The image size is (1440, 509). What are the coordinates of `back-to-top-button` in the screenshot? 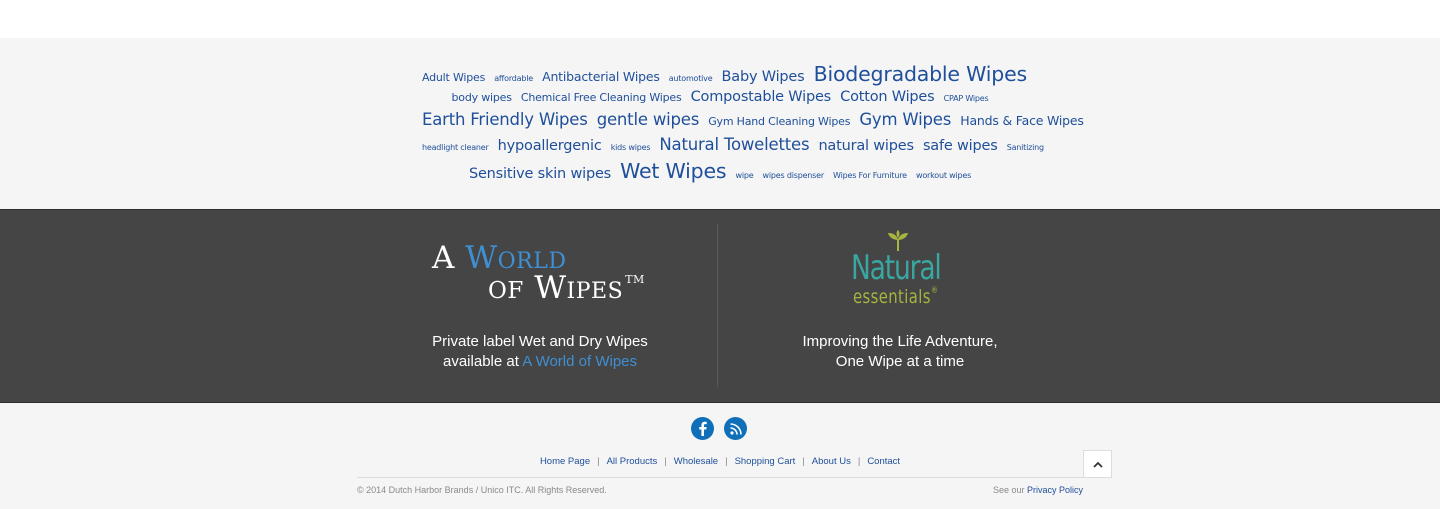 It's located at (1097, 464).